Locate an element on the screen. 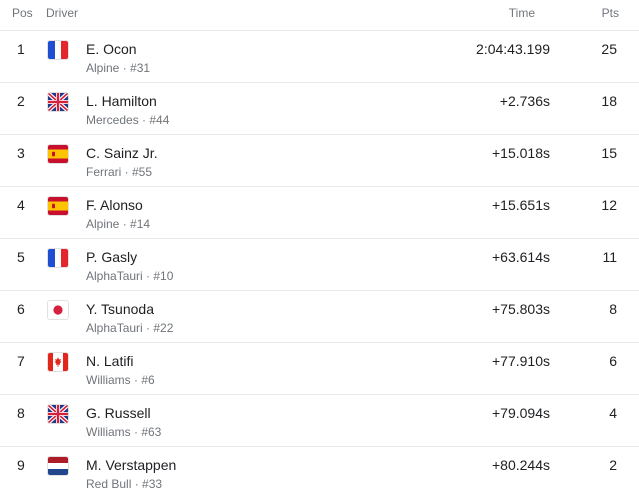  driver-name: P. Gasly is located at coordinates (111, 257).